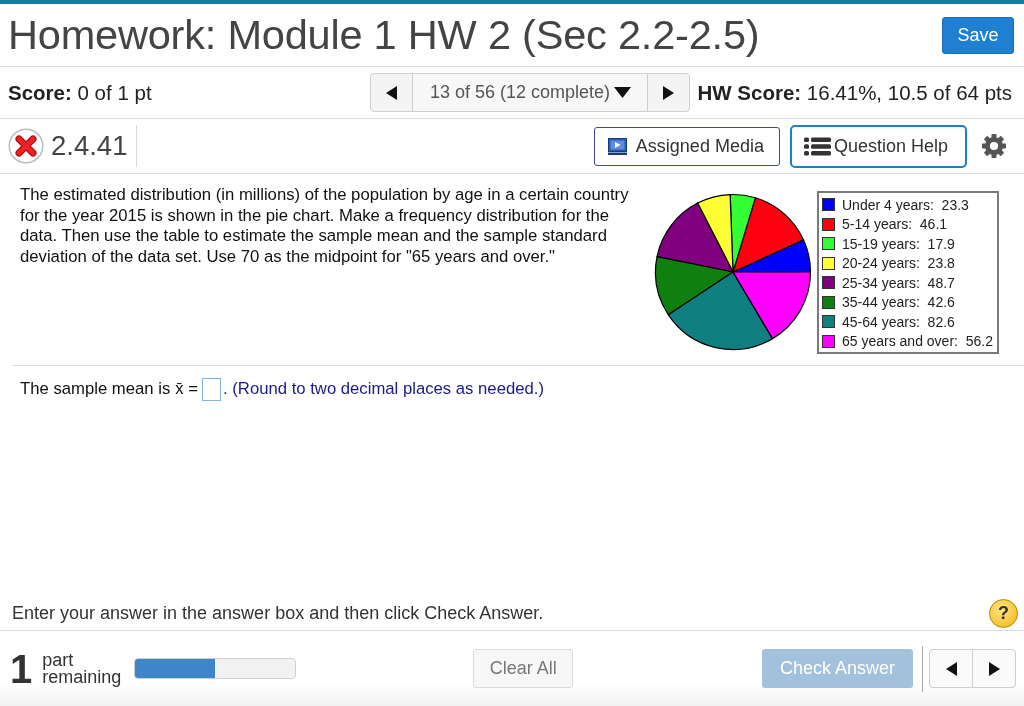 This screenshot has height=706, width=1024. Describe the element at coordinates (80, 92) in the screenshot. I see `score-text: Score: 0 of 1 pt` at that location.